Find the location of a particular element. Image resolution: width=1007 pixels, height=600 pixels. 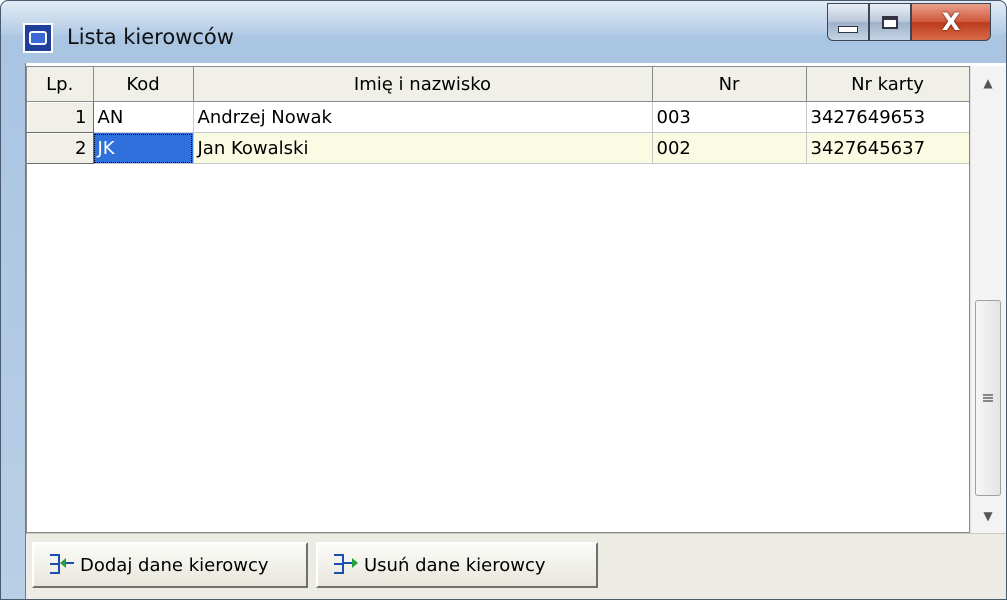

close-button: X is located at coordinates (951, 22).